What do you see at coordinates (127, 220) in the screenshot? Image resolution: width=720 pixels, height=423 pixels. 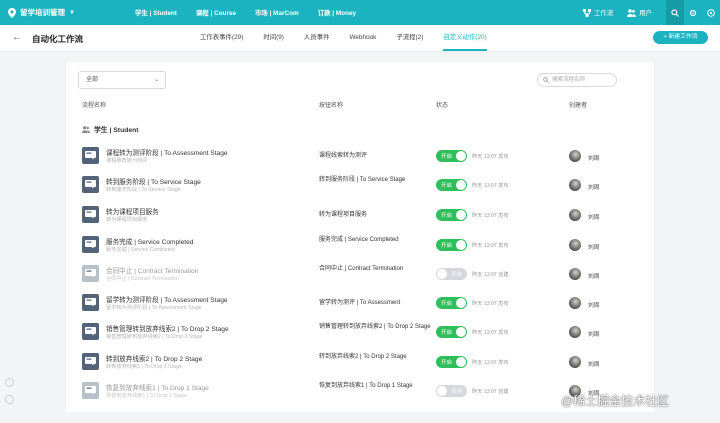 I see `workflow-subtitle: 转为课程项目服务` at bounding box center [127, 220].